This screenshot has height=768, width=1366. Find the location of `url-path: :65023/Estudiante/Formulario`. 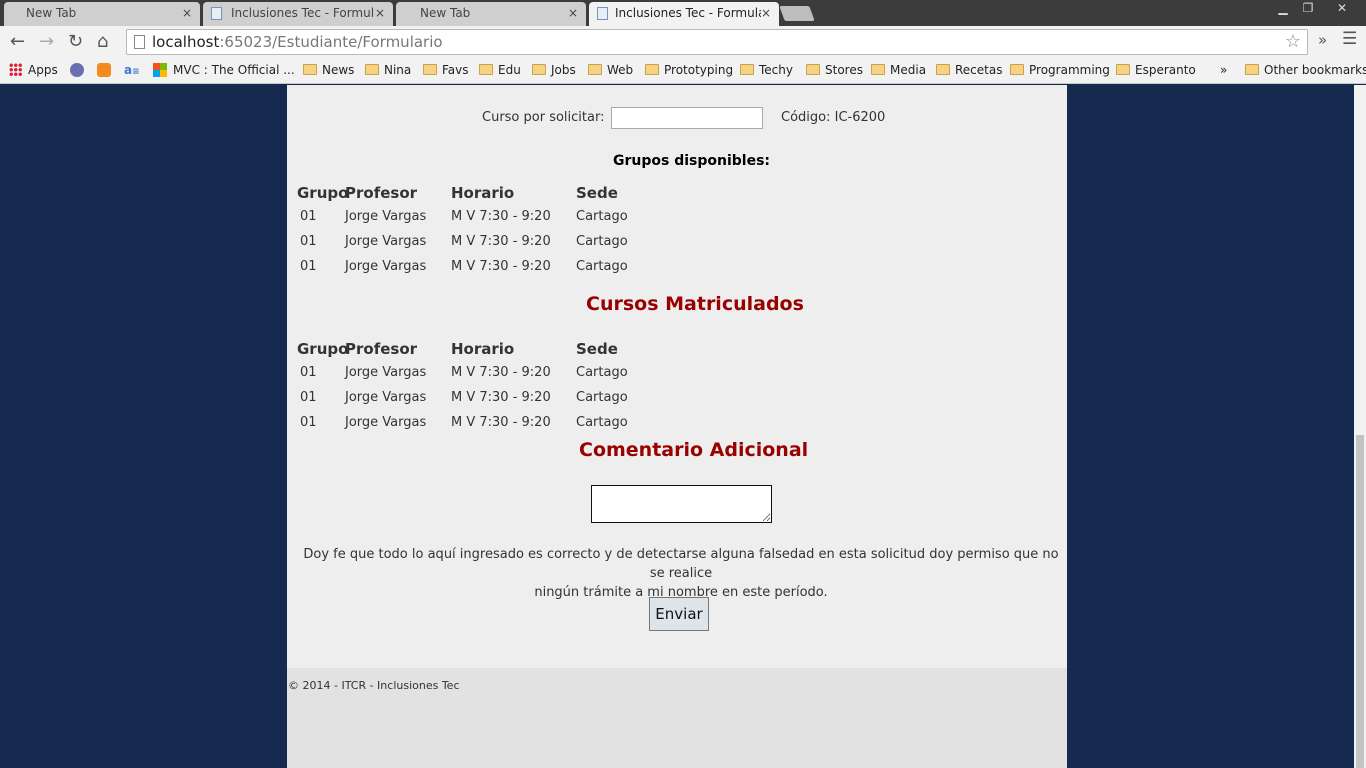

url-path: :65023/Estudiante/Formulario is located at coordinates (331, 42).